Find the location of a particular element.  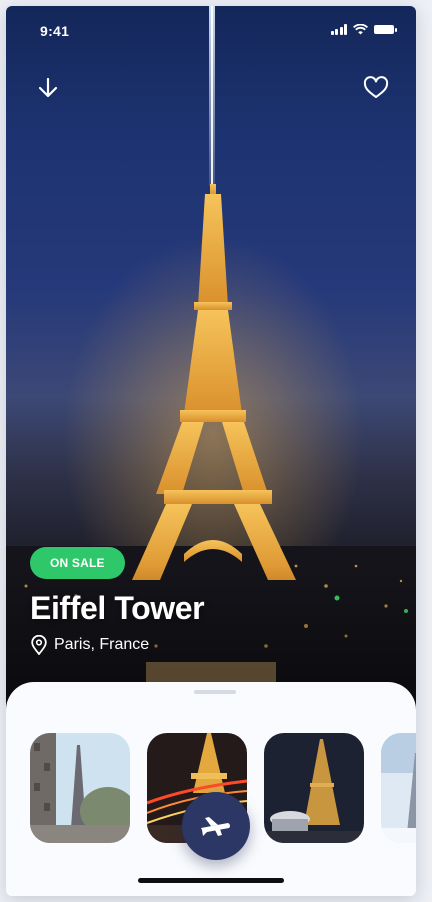

battery-icon is located at coordinates (385, 29).